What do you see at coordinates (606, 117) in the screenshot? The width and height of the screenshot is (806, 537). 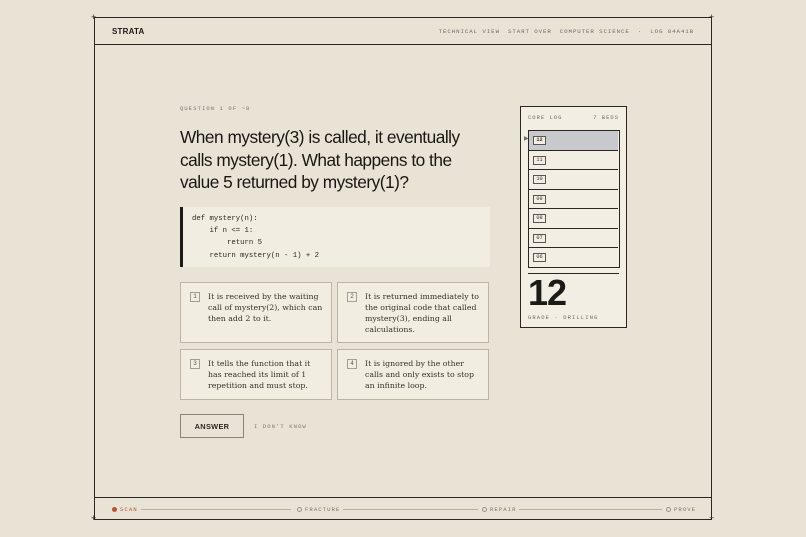 I see `core-log-count: 7 BEDS` at bounding box center [606, 117].